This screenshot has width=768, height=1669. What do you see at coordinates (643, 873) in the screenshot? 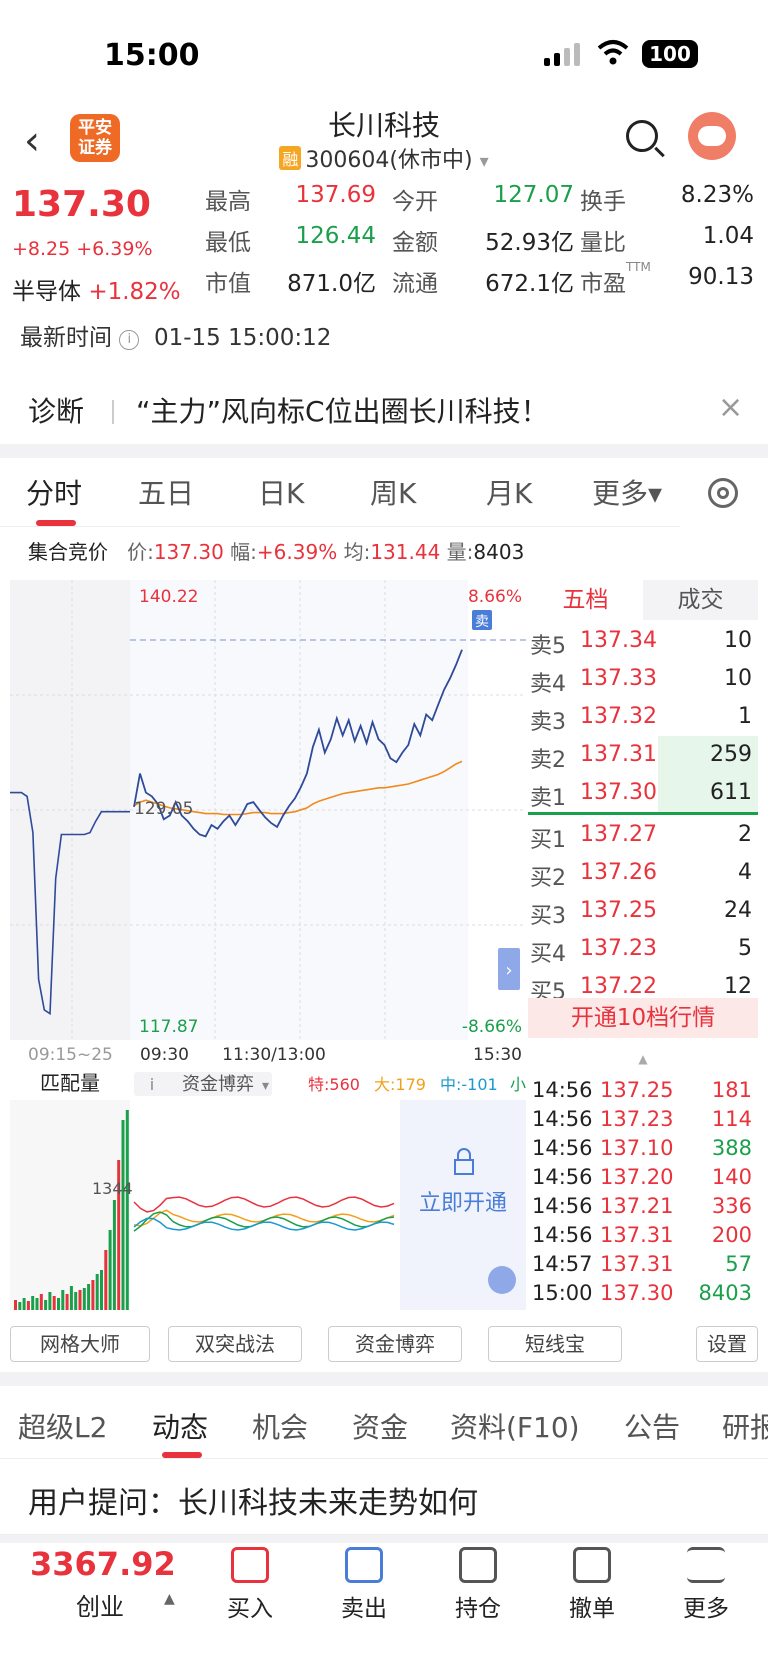
I see `bid-row: 买2 137.26 4` at bounding box center [643, 873].